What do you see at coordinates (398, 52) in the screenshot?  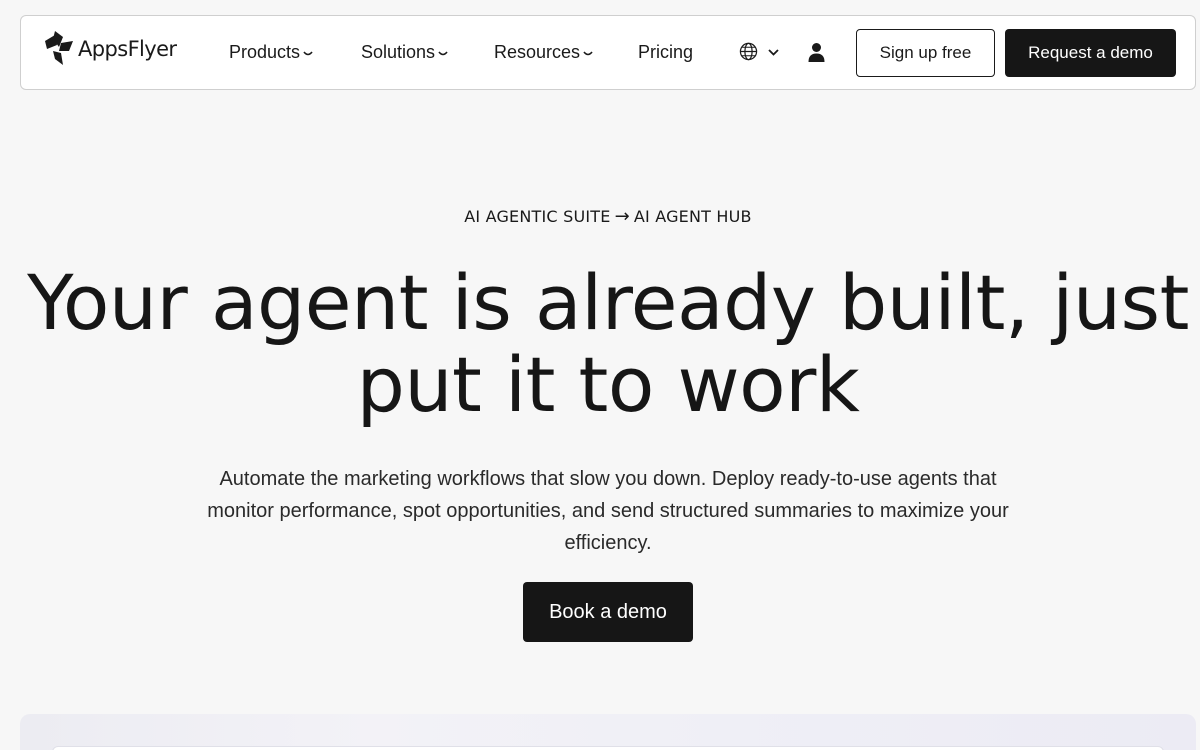 I see `nav-item-label: Solutions` at bounding box center [398, 52].